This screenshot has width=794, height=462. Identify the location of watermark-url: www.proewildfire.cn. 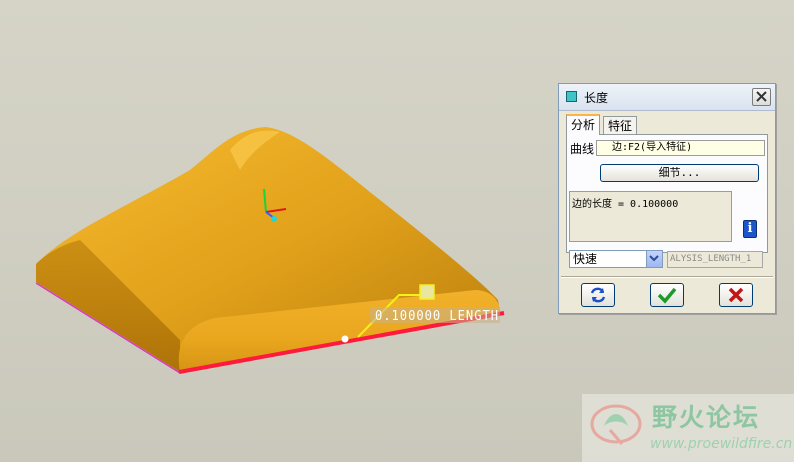
(721, 444).